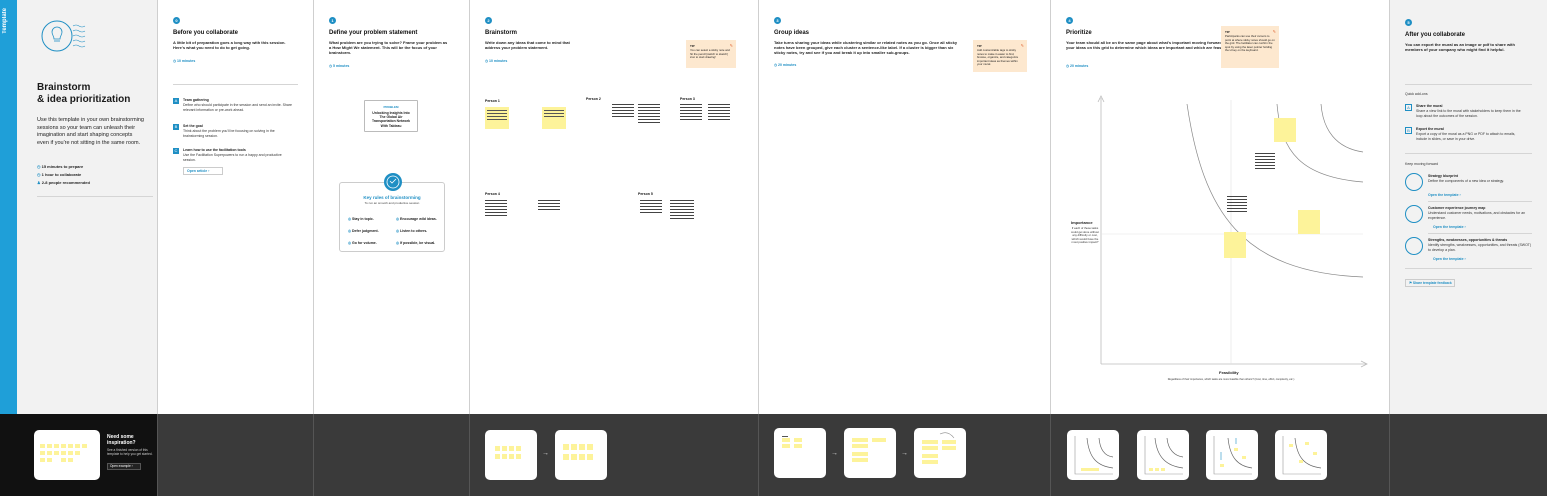  What do you see at coordinates (1077, 66) in the screenshot?
I see `time-estimate: ◷ 20 minutes` at bounding box center [1077, 66].